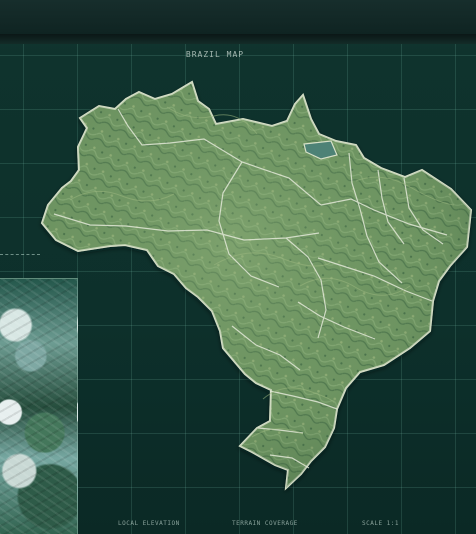 The image size is (476, 534). What do you see at coordinates (20, 255) in the screenshot?
I see `inset-divider` at bounding box center [20, 255].